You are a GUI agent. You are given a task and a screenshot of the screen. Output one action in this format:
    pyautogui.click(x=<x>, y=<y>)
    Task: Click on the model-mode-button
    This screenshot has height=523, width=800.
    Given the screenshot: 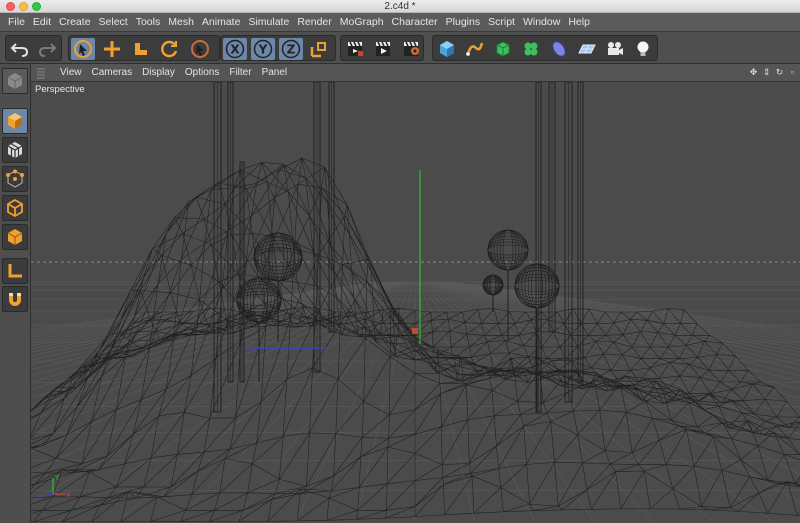 What is the action you would take?
    pyautogui.click(x=15, y=121)
    